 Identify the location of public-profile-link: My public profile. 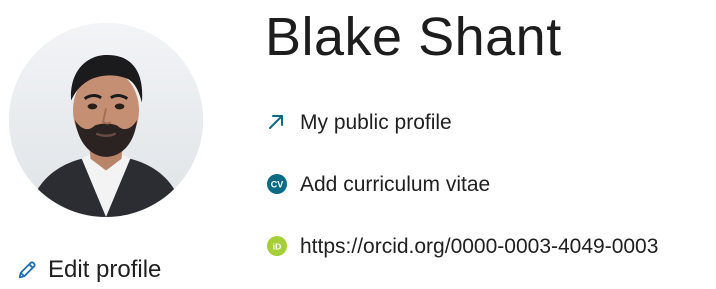
(462, 122).